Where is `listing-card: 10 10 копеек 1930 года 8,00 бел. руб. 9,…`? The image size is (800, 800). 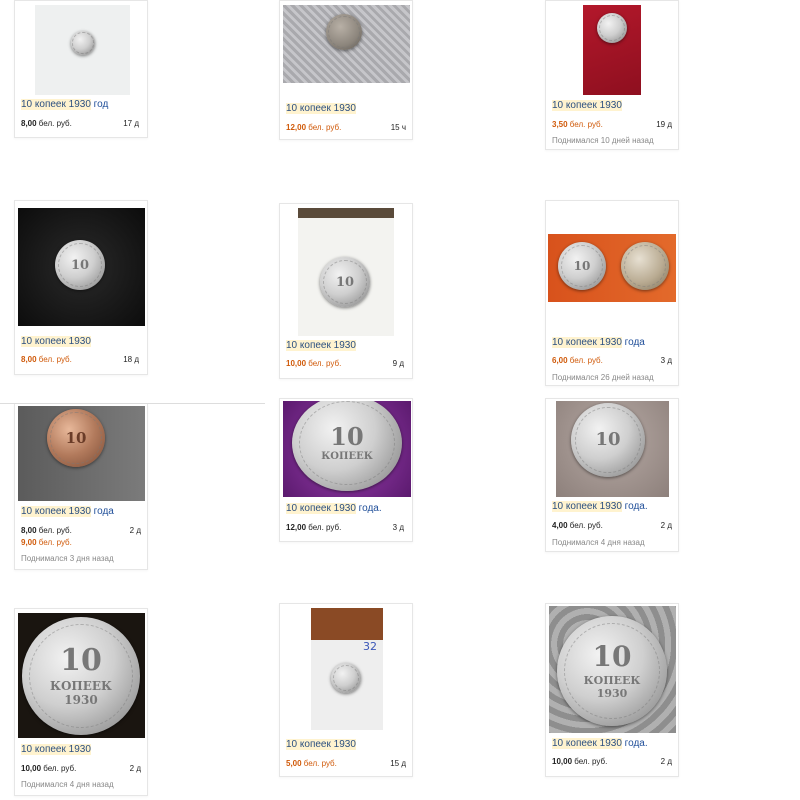 listing-card: 10 10 копеек 1930 года 8,00 бел. руб. 9,… is located at coordinates (81, 487).